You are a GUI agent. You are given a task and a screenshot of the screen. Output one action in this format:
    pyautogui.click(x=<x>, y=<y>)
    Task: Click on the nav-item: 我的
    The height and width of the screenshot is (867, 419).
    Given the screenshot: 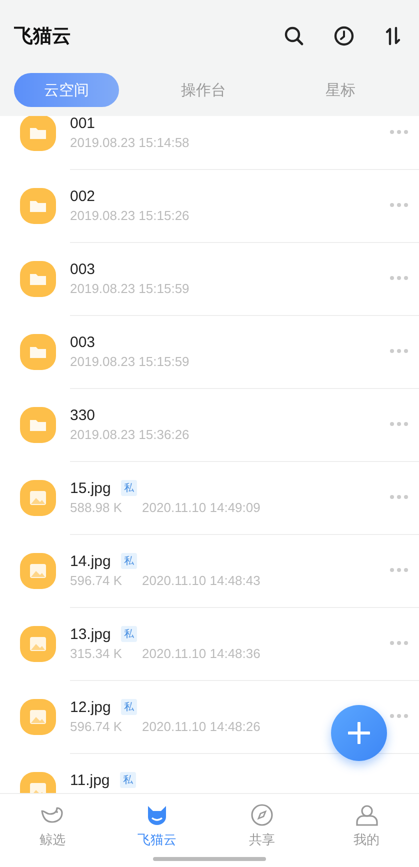 What is the action you would take?
    pyautogui.click(x=366, y=825)
    